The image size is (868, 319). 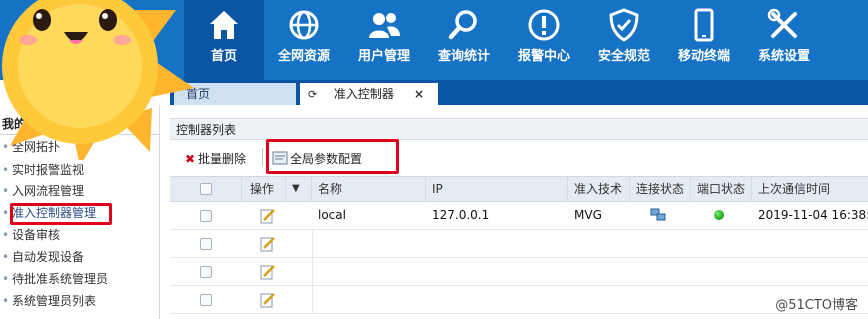 I want to click on watermark-text: @51CTO博客, so click(x=816, y=305).